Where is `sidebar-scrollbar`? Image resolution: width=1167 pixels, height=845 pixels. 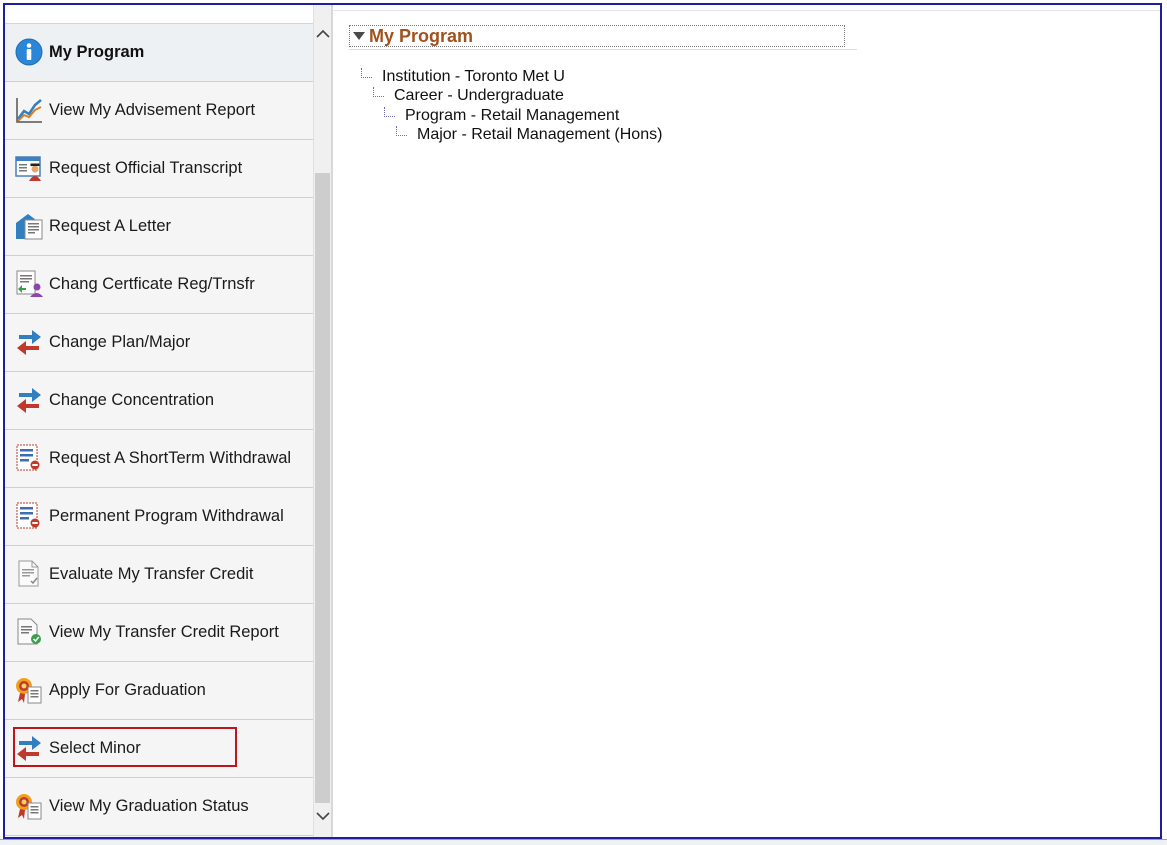 sidebar-scrollbar is located at coordinates (322, 421).